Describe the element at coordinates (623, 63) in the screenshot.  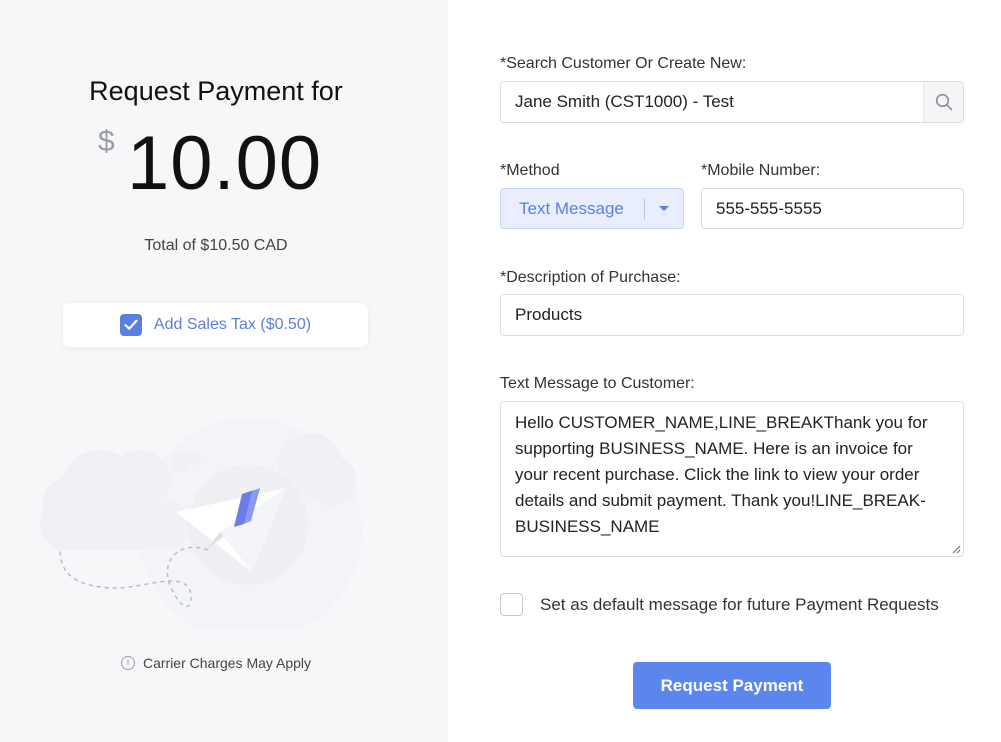
I see `customer-search-label: *Search Customer Or Create New:` at that location.